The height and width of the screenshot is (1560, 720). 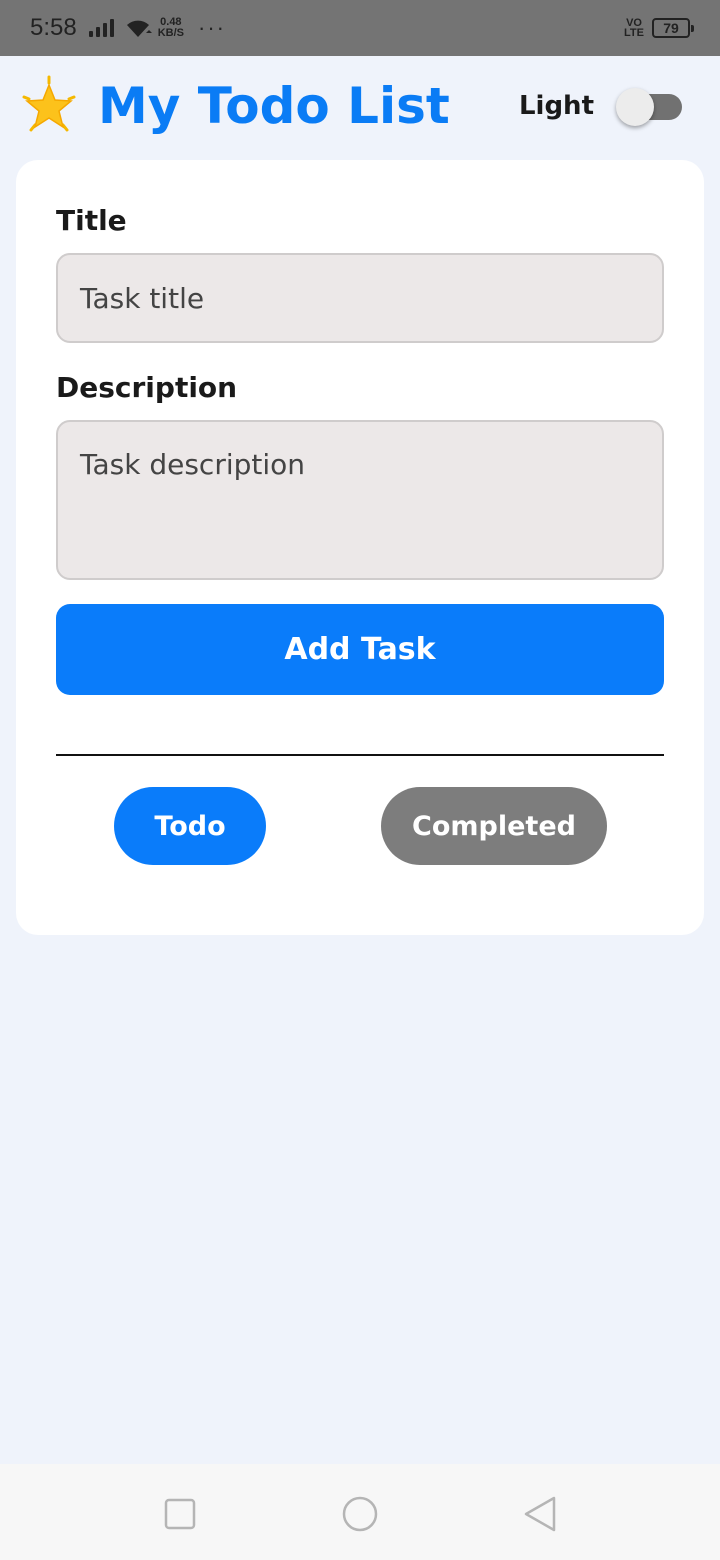 What do you see at coordinates (635, 107) in the screenshot?
I see `toggle-thumb` at bounding box center [635, 107].